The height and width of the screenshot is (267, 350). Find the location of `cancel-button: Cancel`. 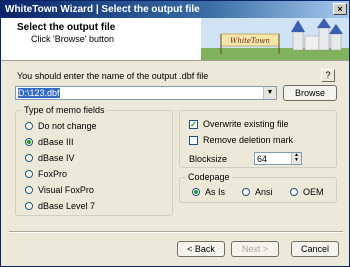

cancel-button: Cancel is located at coordinates (315, 249).